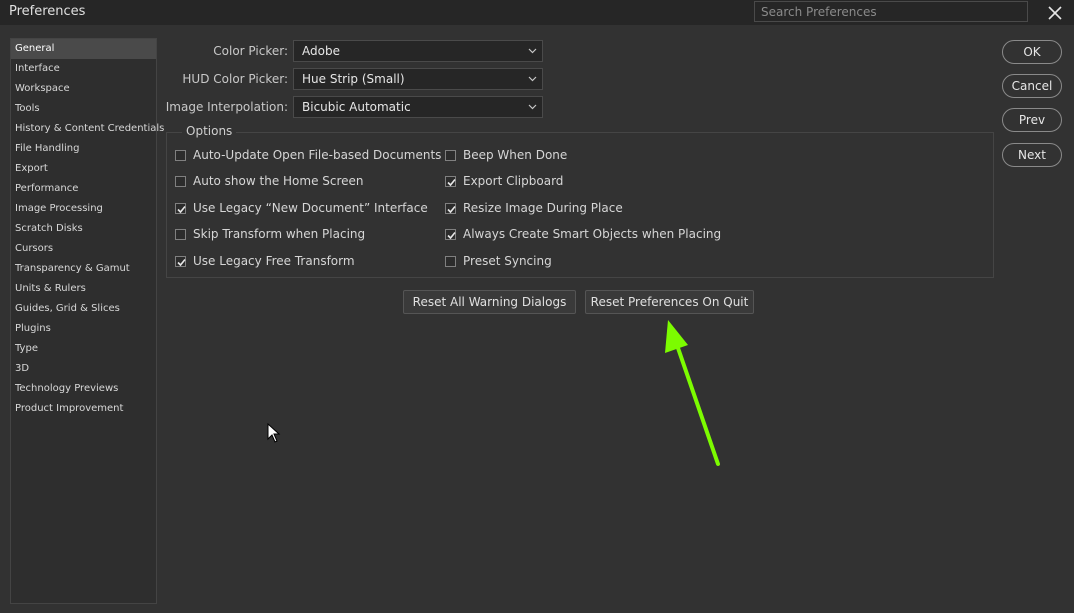 The image size is (1074, 613). I want to click on option-beep-when-done: Beep When Done, so click(506, 155).